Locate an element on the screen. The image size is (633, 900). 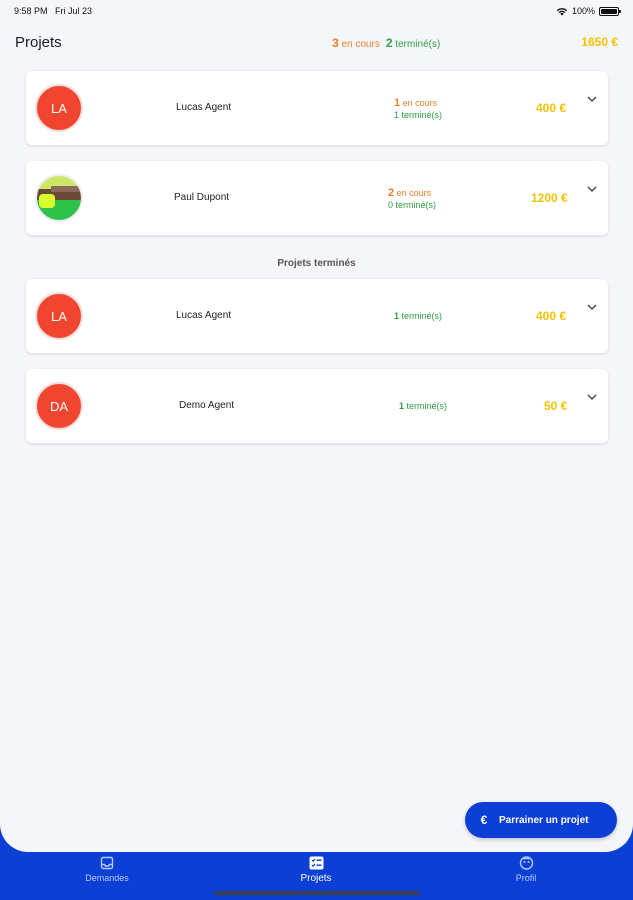
tab-label: Projets is located at coordinates (316, 878).